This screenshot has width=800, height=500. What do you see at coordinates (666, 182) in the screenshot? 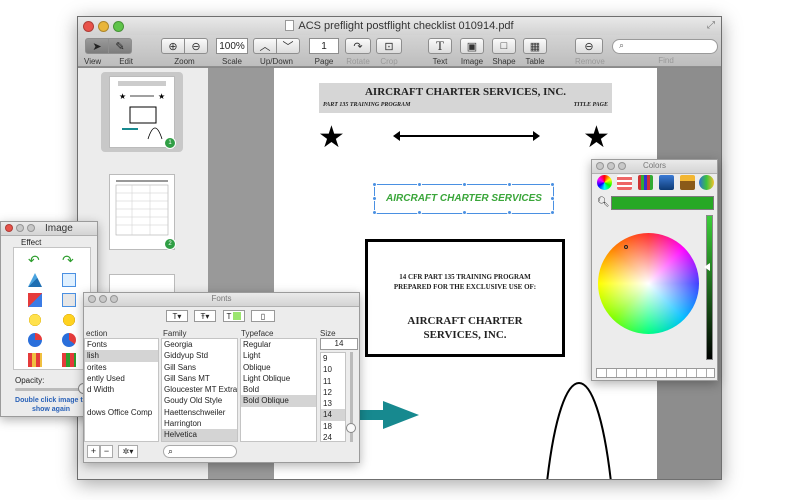
I see `image-palettes-tab-icon` at bounding box center [666, 182].